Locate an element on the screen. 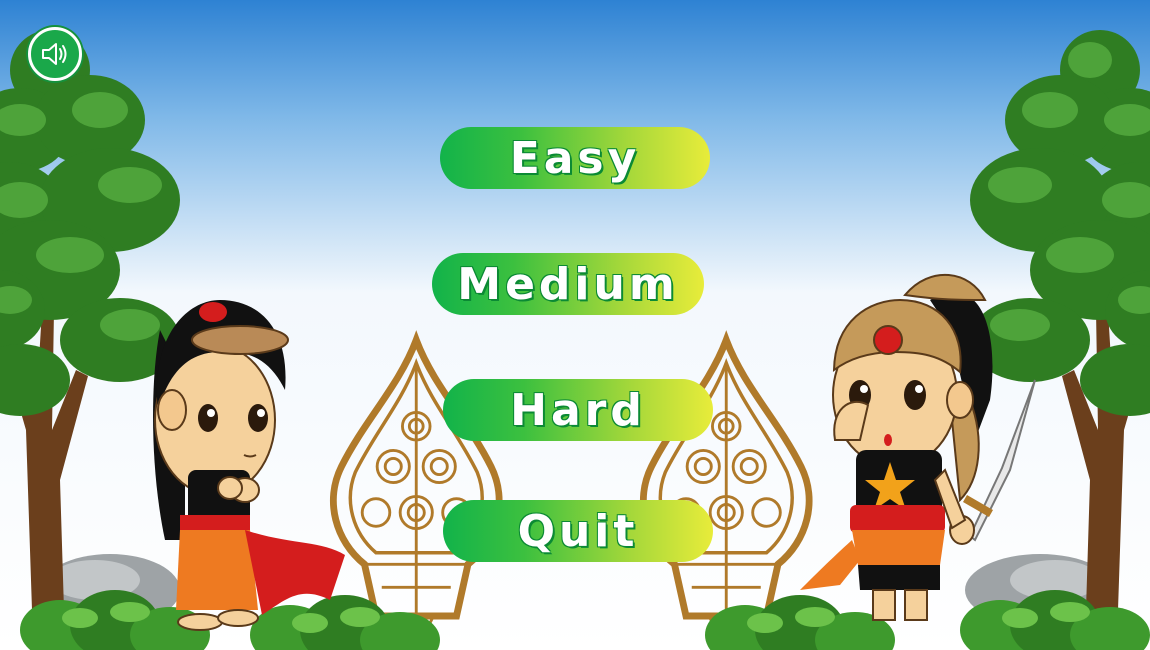  hard-button-label: Hard is located at coordinates (578, 410).